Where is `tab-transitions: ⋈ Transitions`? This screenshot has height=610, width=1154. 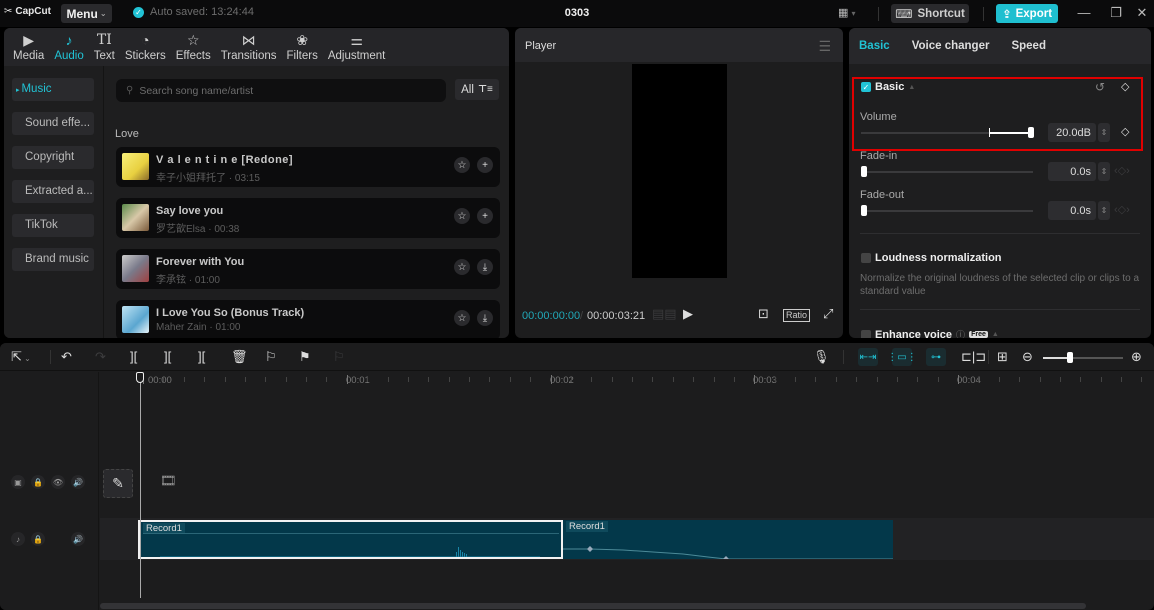
tab-transitions: ⋈ Transitions is located at coordinates (249, 47).